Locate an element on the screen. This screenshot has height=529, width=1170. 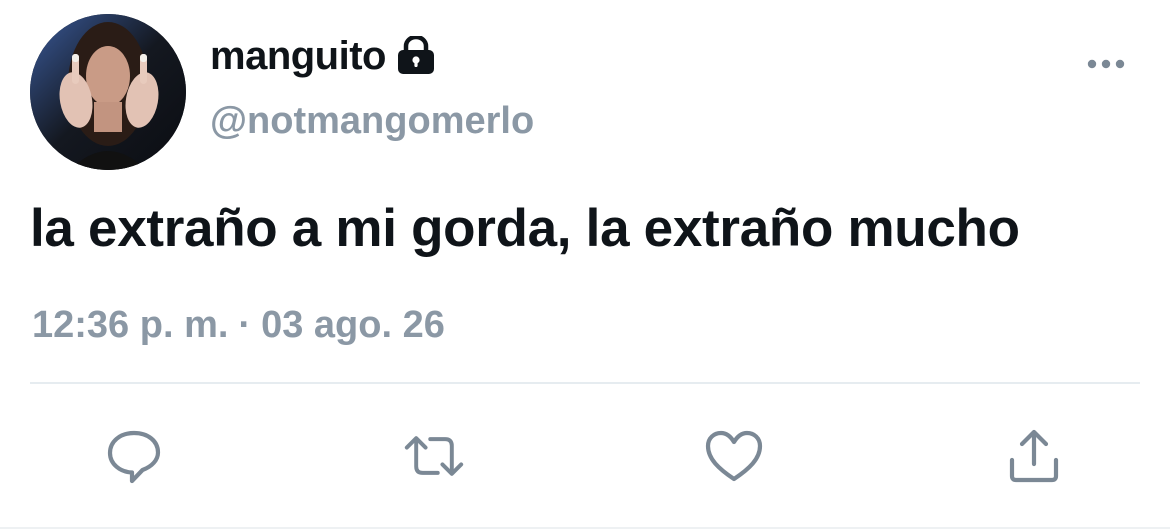
lock-icon is located at coordinates (416, 55).